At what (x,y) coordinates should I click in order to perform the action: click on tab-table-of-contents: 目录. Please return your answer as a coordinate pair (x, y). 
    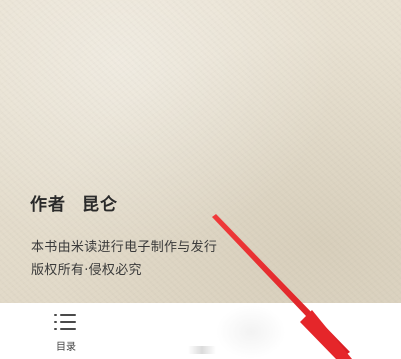
    Looking at the image, I should click on (66, 331).